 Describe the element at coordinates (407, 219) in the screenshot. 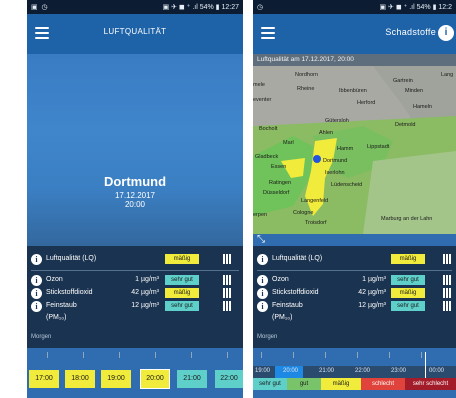

I see `map-label: Marburg an der Lahn` at that location.